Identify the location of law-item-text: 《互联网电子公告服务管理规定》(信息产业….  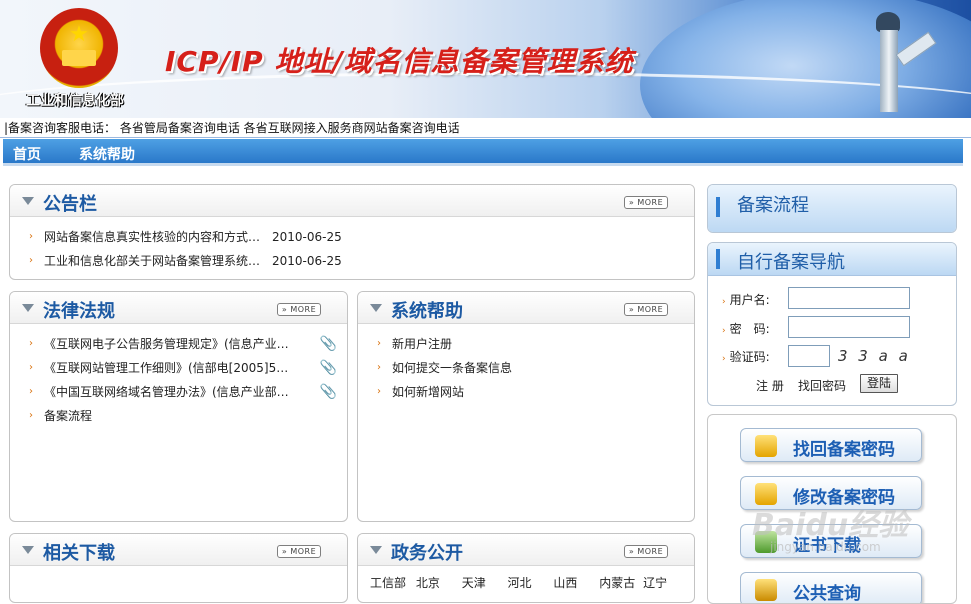
(166, 344).